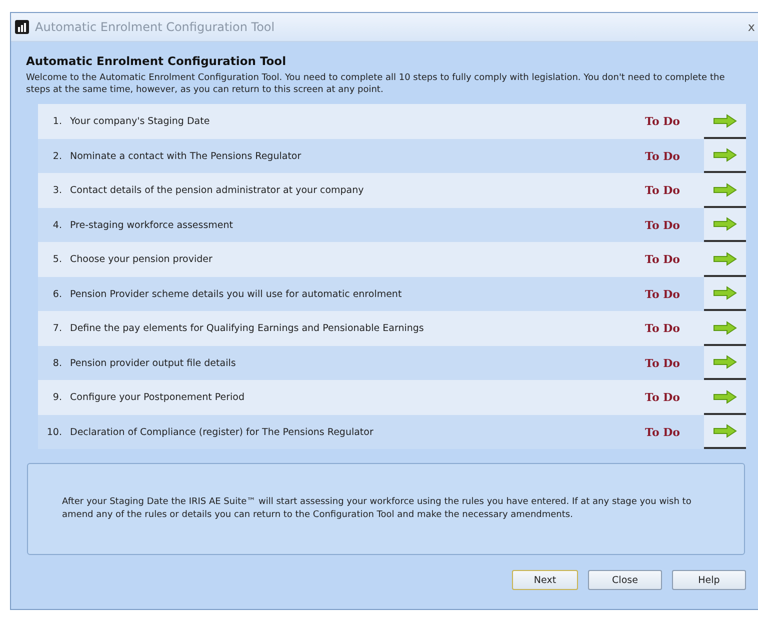 This screenshot has height=617, width=758. Describe the element at coordinates (376, 84) in the screenshot. I see `intro-text: Welcome to the Automatic Enrolment Configuration Tool. You need to complete all 10 steps to fully comply with legislation. You don't need to complete the steps at the same time, however, as you can return to this screen at any point.` at that location.